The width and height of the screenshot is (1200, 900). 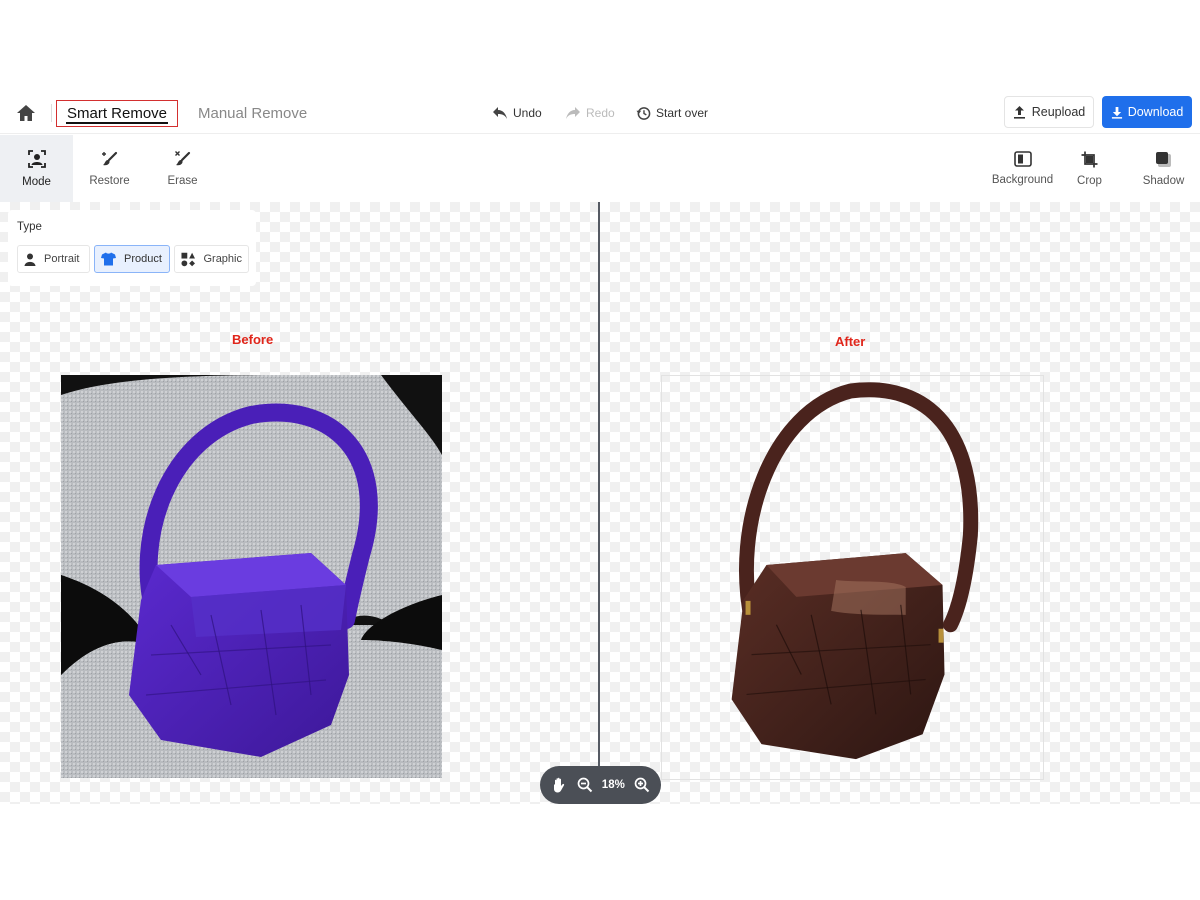 I want to click on background-icon, so click(x=1022, y=159).